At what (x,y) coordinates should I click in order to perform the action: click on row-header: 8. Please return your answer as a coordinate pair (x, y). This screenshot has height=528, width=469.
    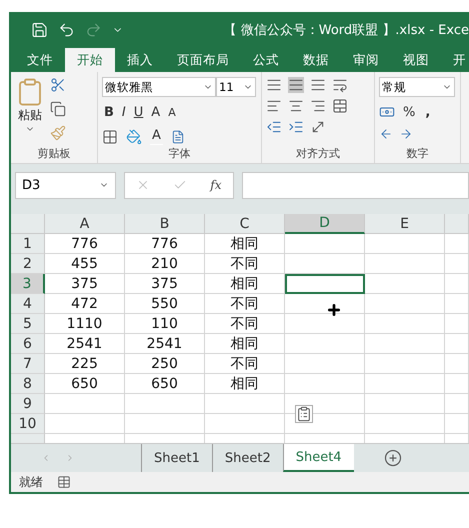
    Looking at the image, I should click on (28, 384).